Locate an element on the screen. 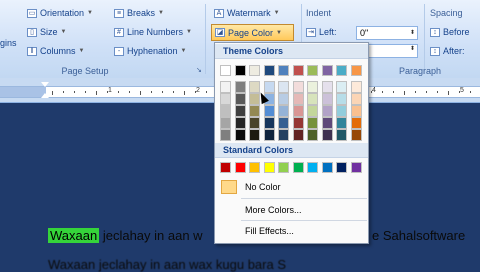 The height and width of the screenshot is (272, 480). page-color-label: Page Color is located at coordinates (251, 32).